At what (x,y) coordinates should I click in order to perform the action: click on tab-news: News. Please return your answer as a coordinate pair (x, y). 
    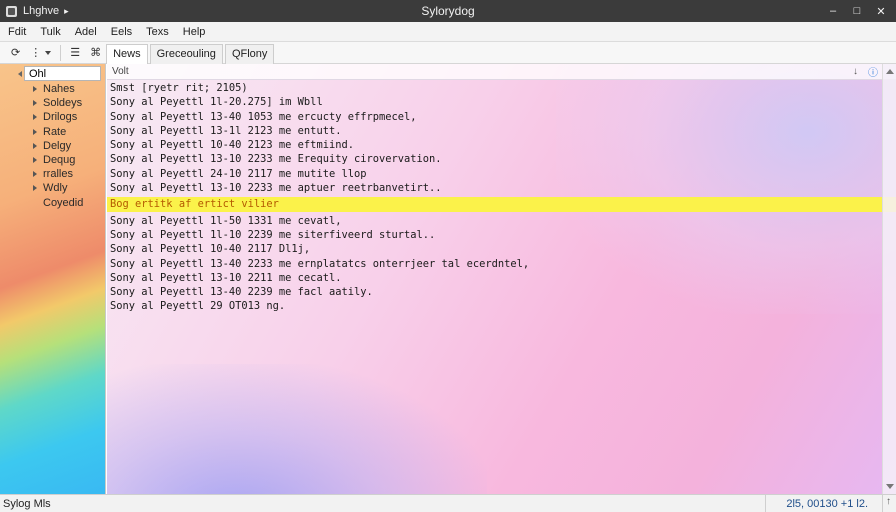
    Looking at the image, I should click on (127, 53).